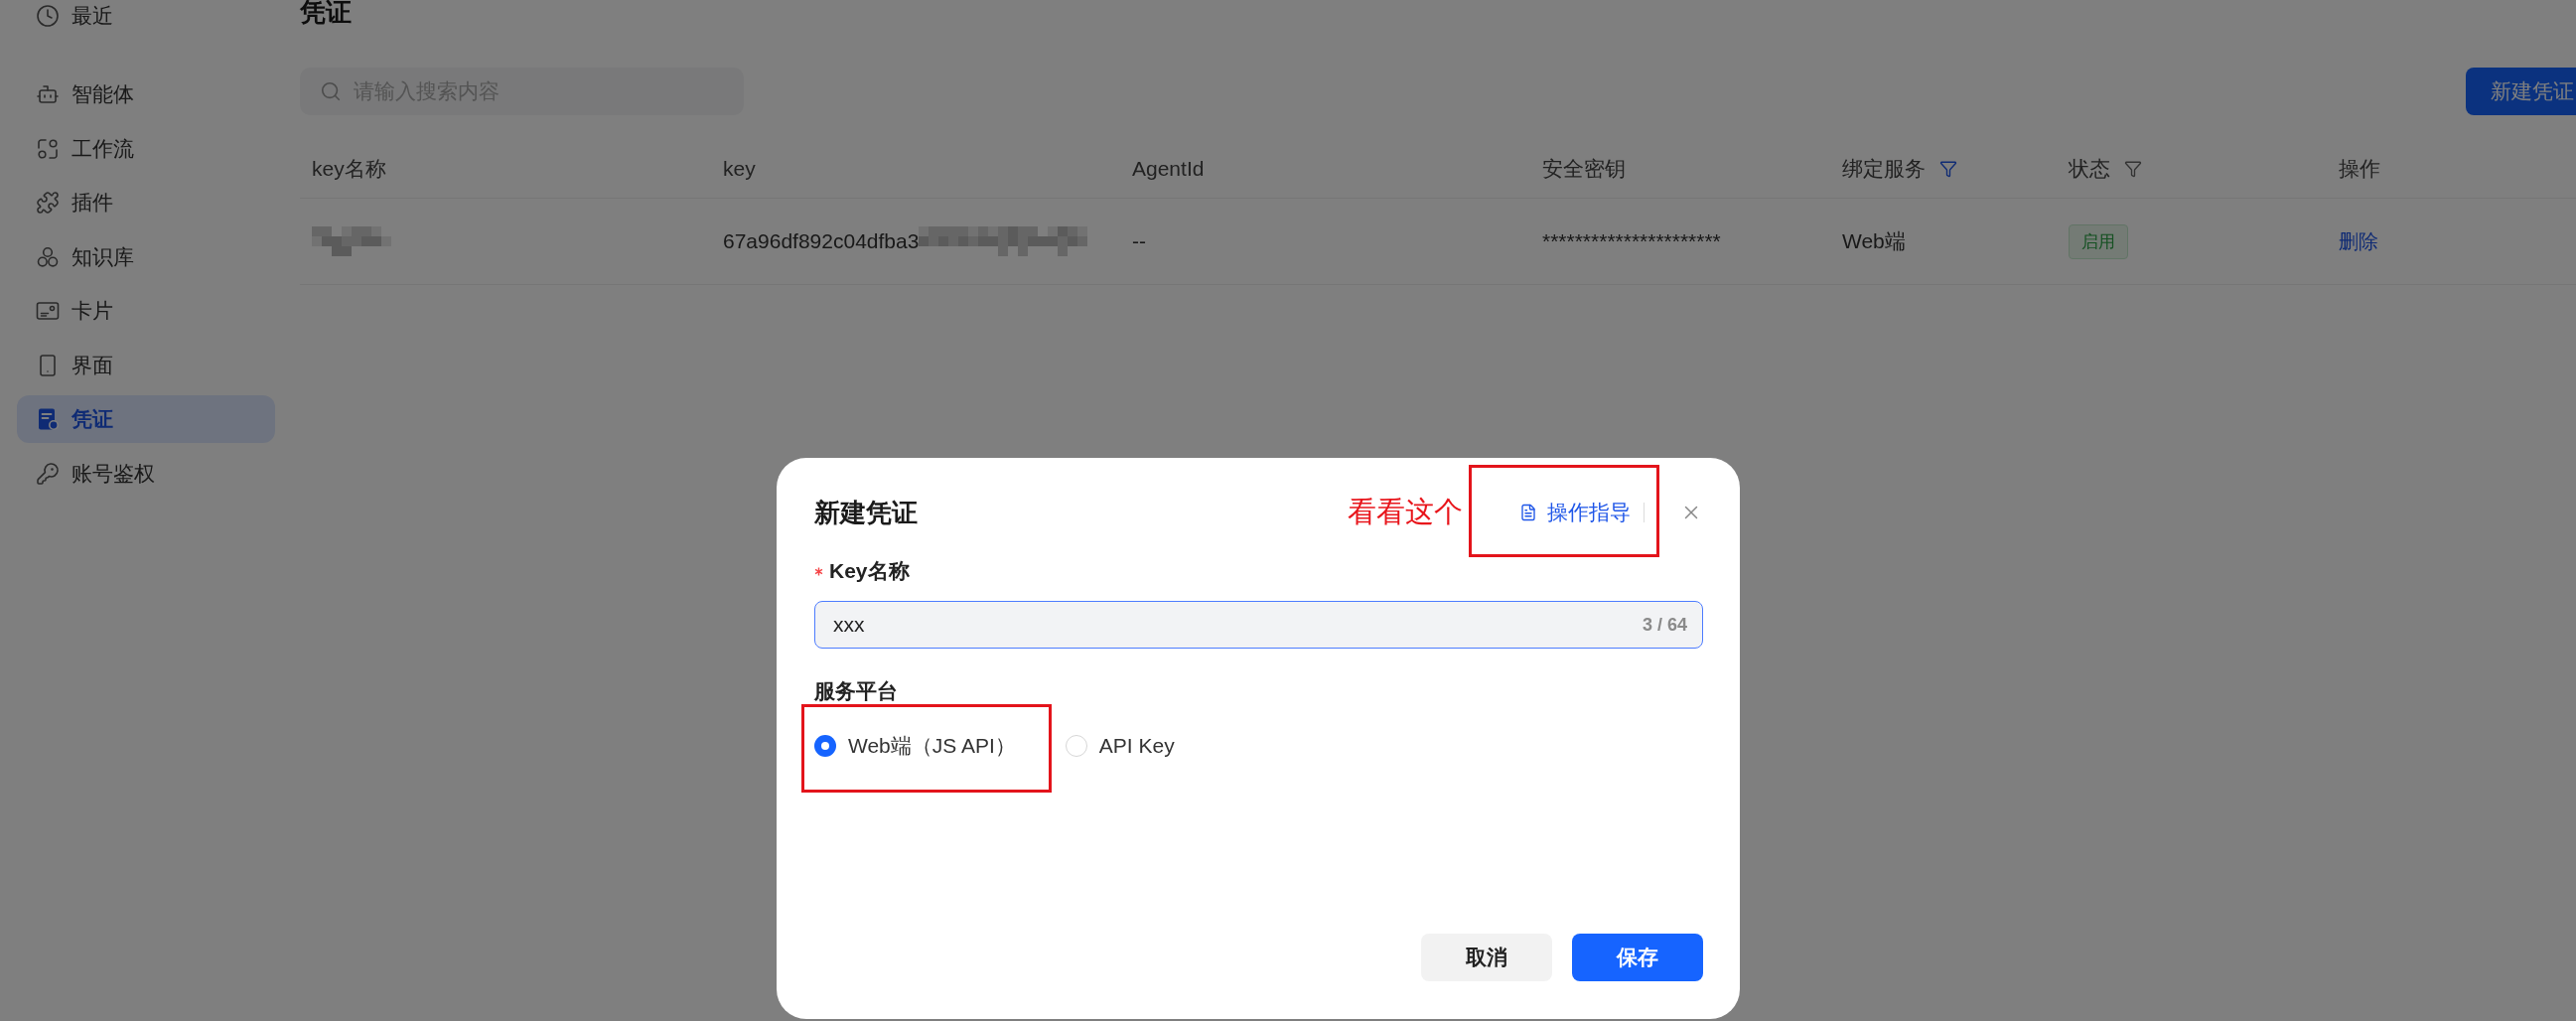 The width and height of the screenshot is (2576, 1021). I want to click on workflow-icon, so click(48, 148).